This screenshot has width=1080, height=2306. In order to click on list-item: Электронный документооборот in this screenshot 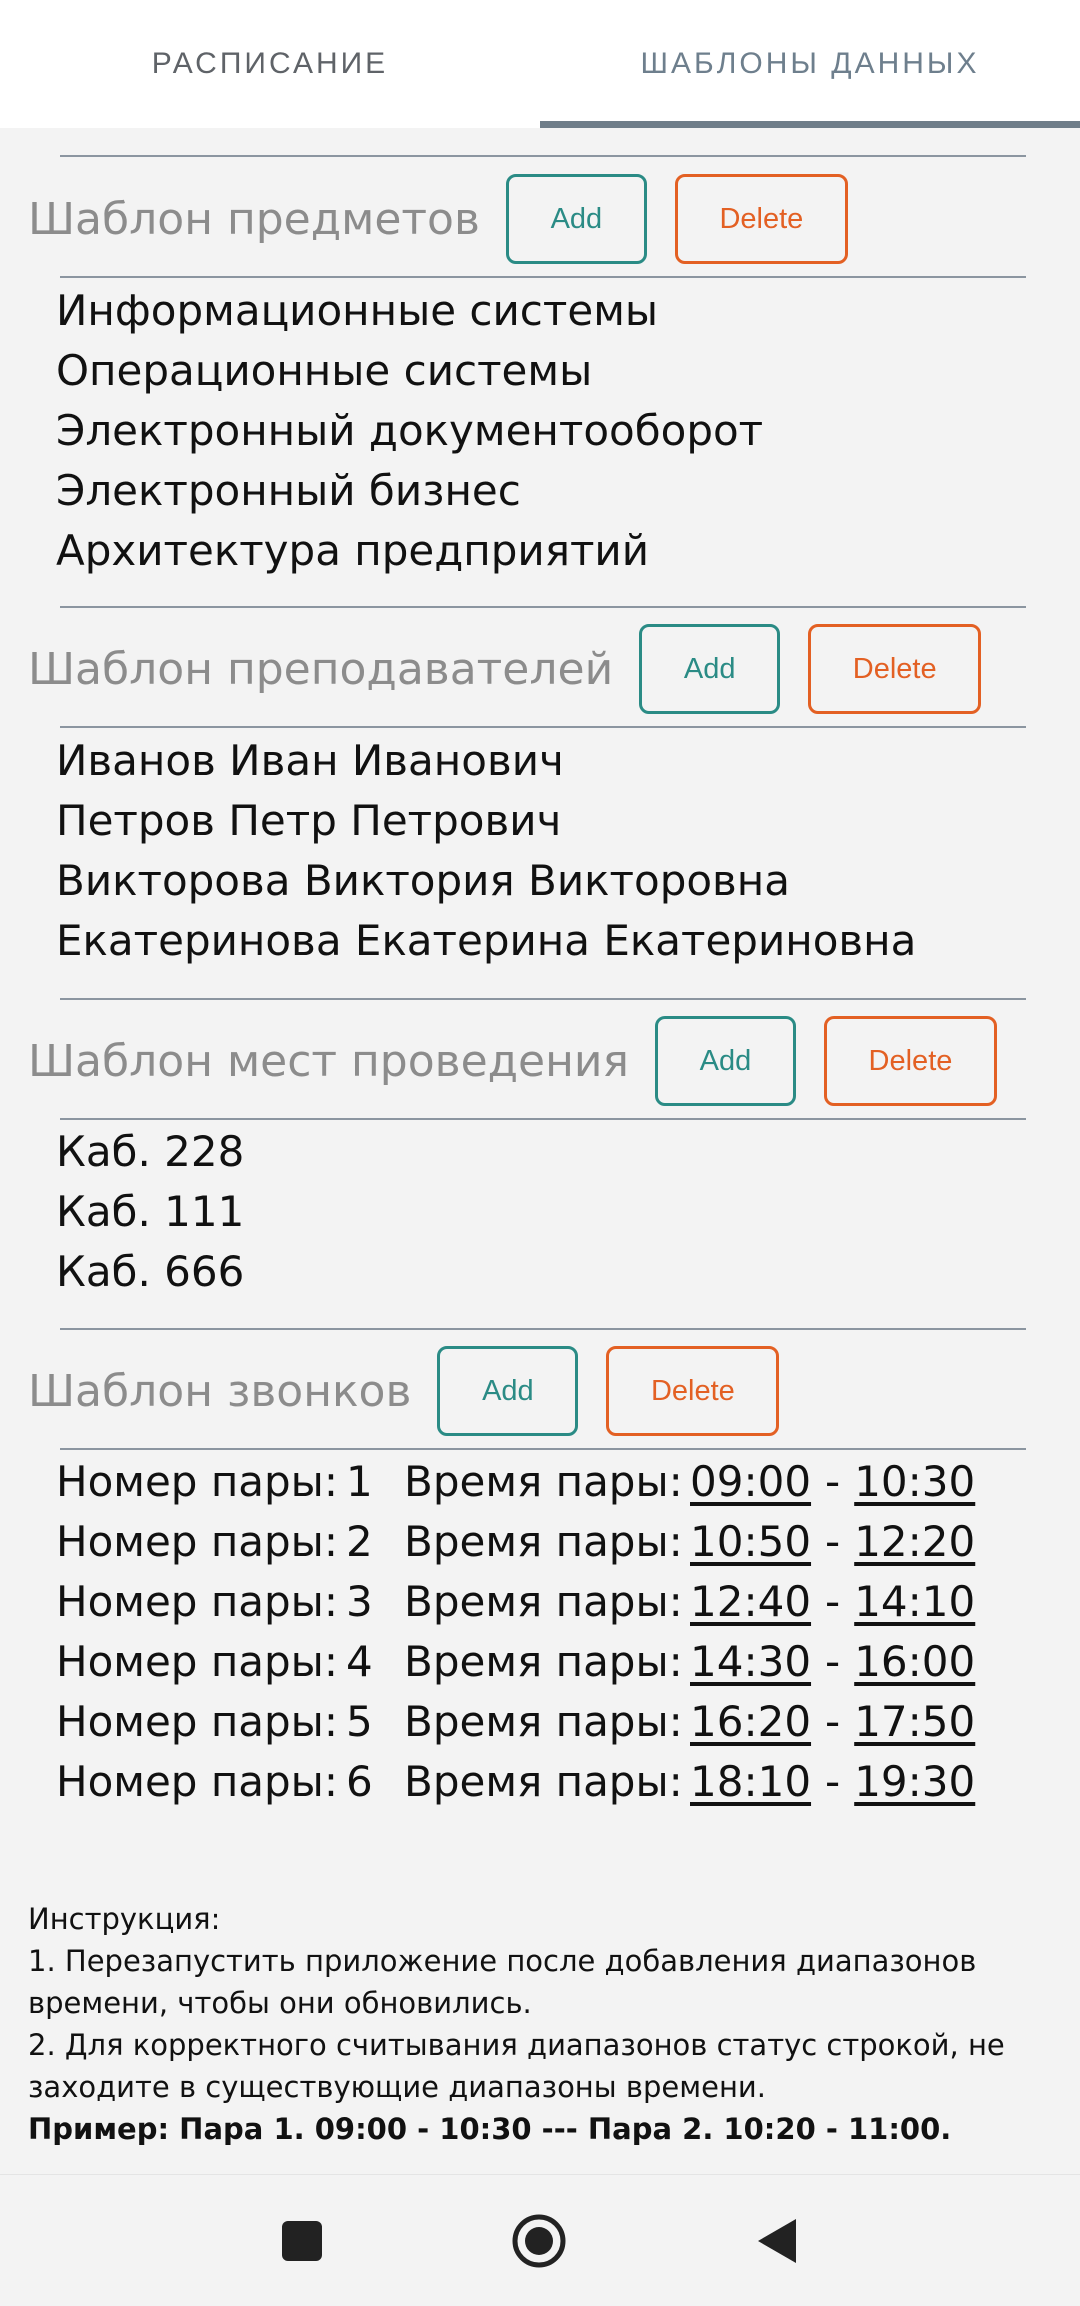, I will do `click(409, 431)`.